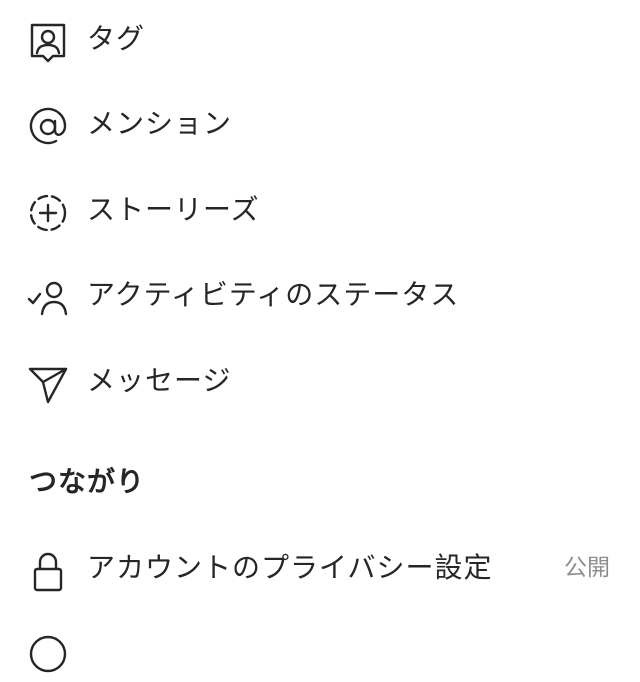  Describe the element at coordinates (273, 294) in the screenshot. I see `menu-item-label: アクティビティのステータス` at that location.